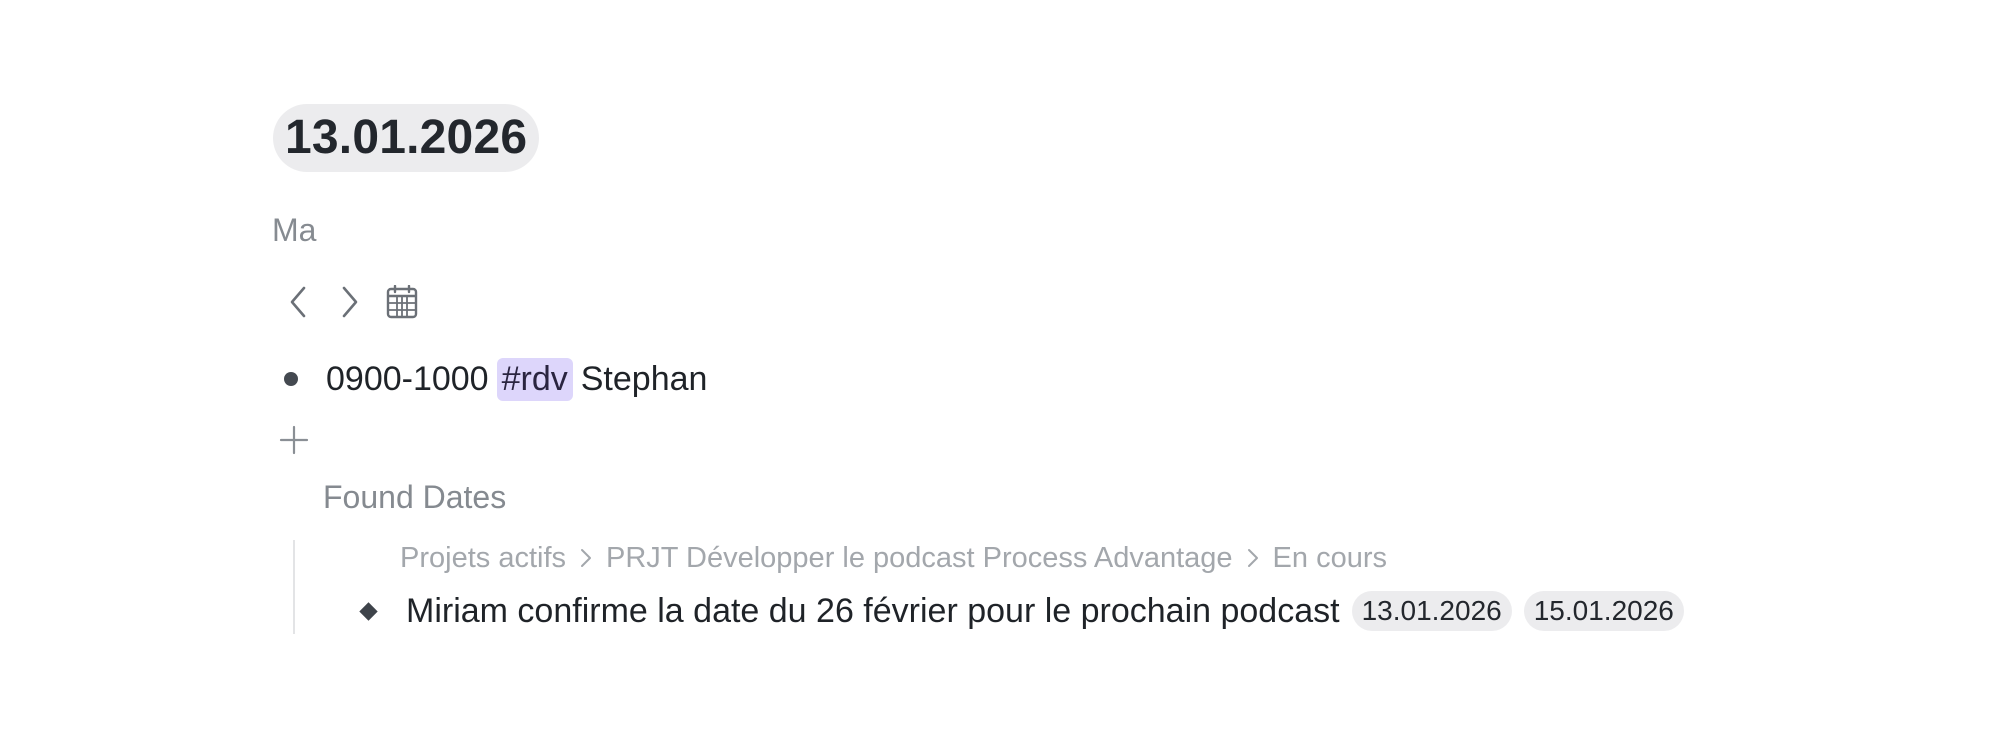 The width and height of the screenshot is (2000, 751). I want to click on date-navigation, so click(356, 302).